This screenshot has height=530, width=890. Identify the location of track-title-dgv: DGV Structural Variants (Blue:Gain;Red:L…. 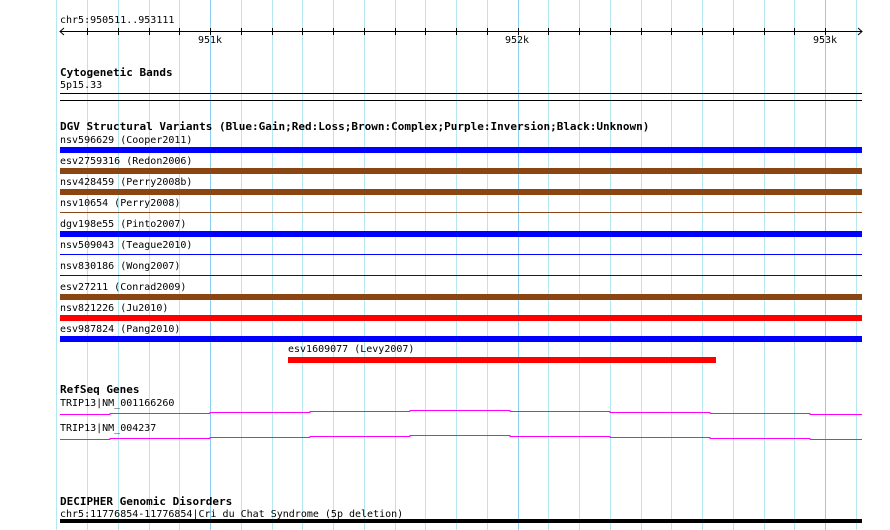
(354, 127).